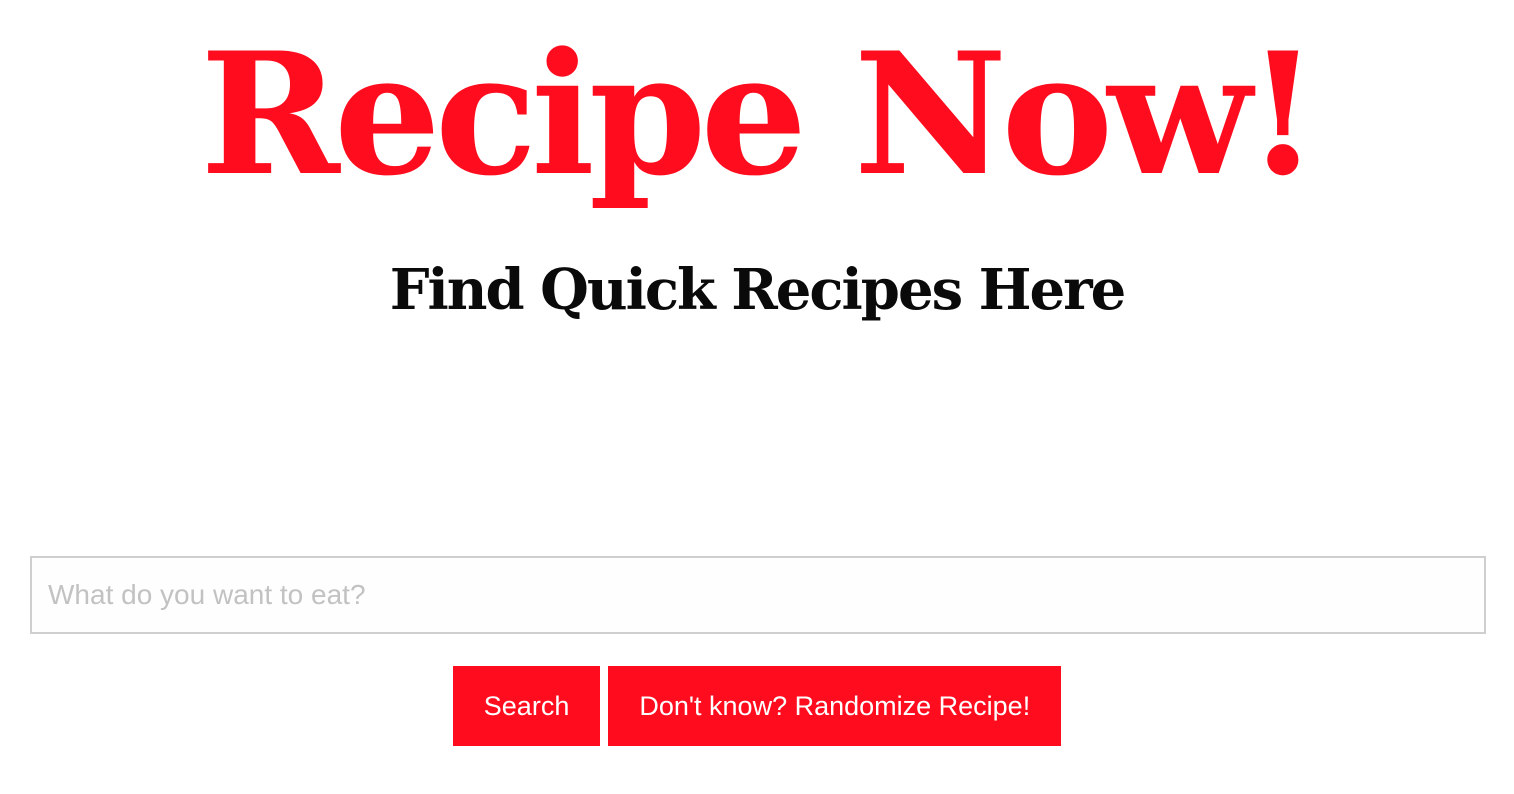 This screenshot has height=794, width=1514. Describe the element at coordinates (758, 290) in the screenshot. I see `page-subtitle: Find Quick Recipes Here` at that location.